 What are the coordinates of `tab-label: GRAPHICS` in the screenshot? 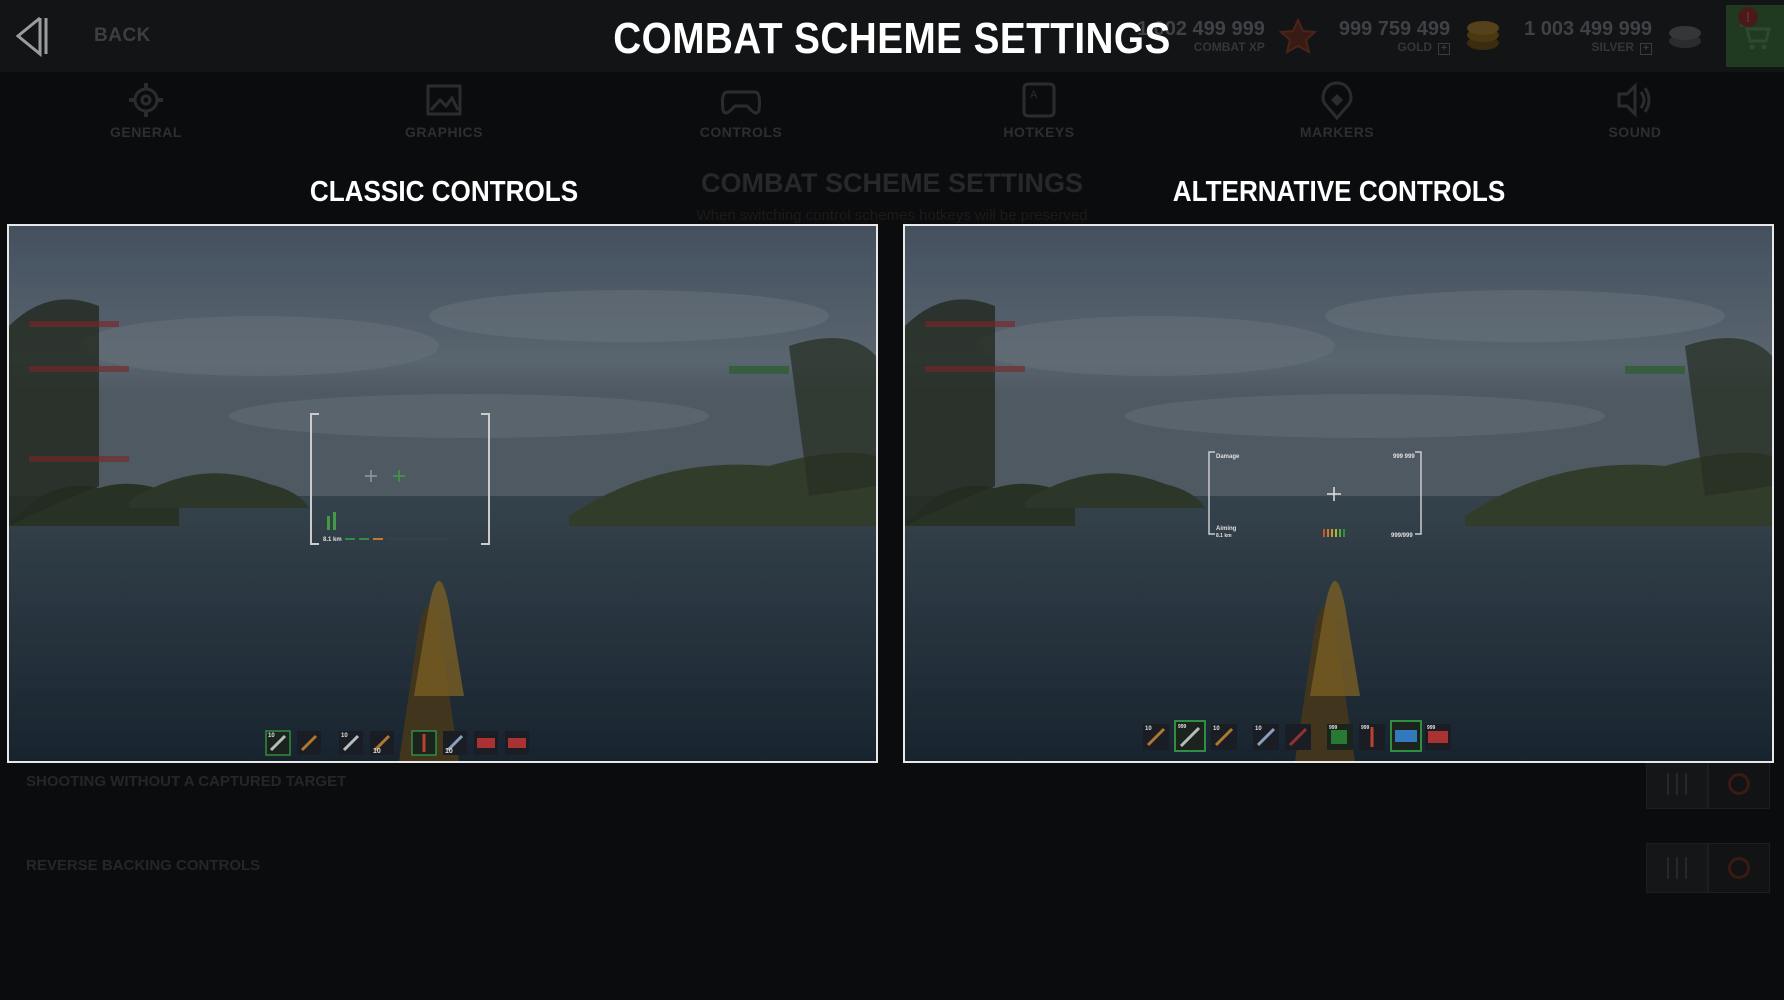 It's located at (444, 132).